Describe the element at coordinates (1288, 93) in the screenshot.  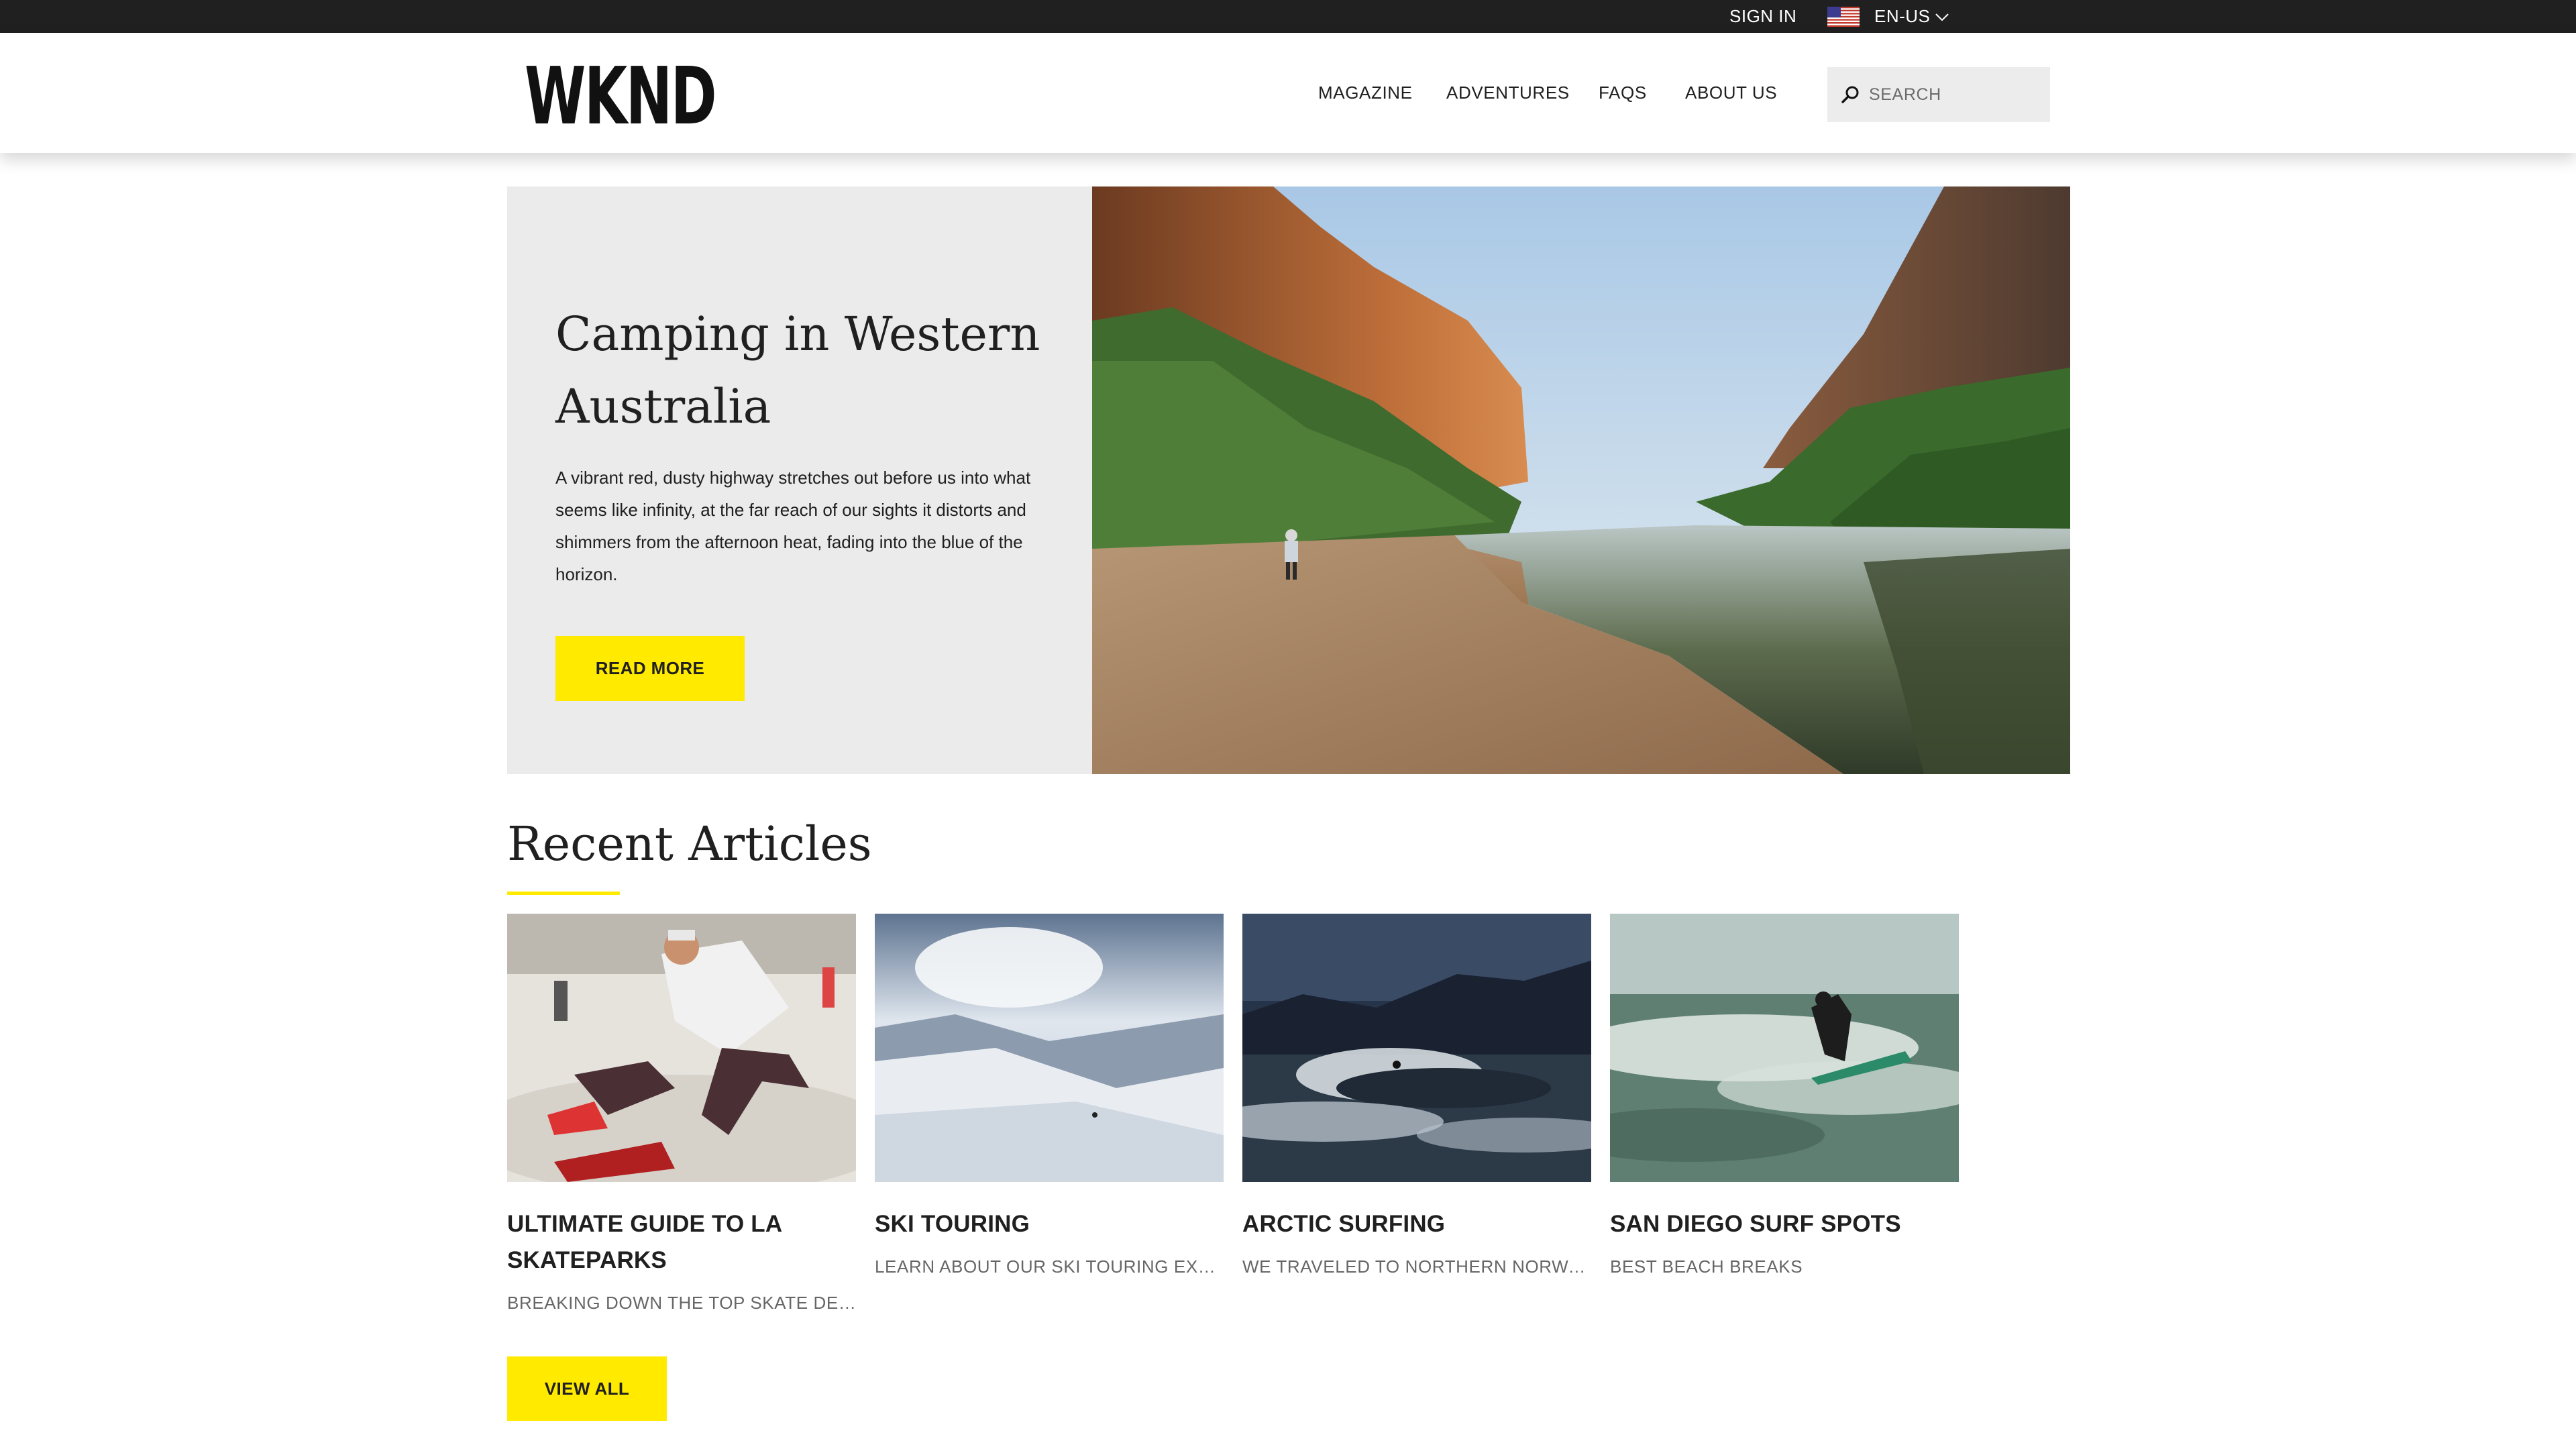
I see `site-header: WKND MAGAZINE ADVENTURES FAQS ABOUT US` at that location.